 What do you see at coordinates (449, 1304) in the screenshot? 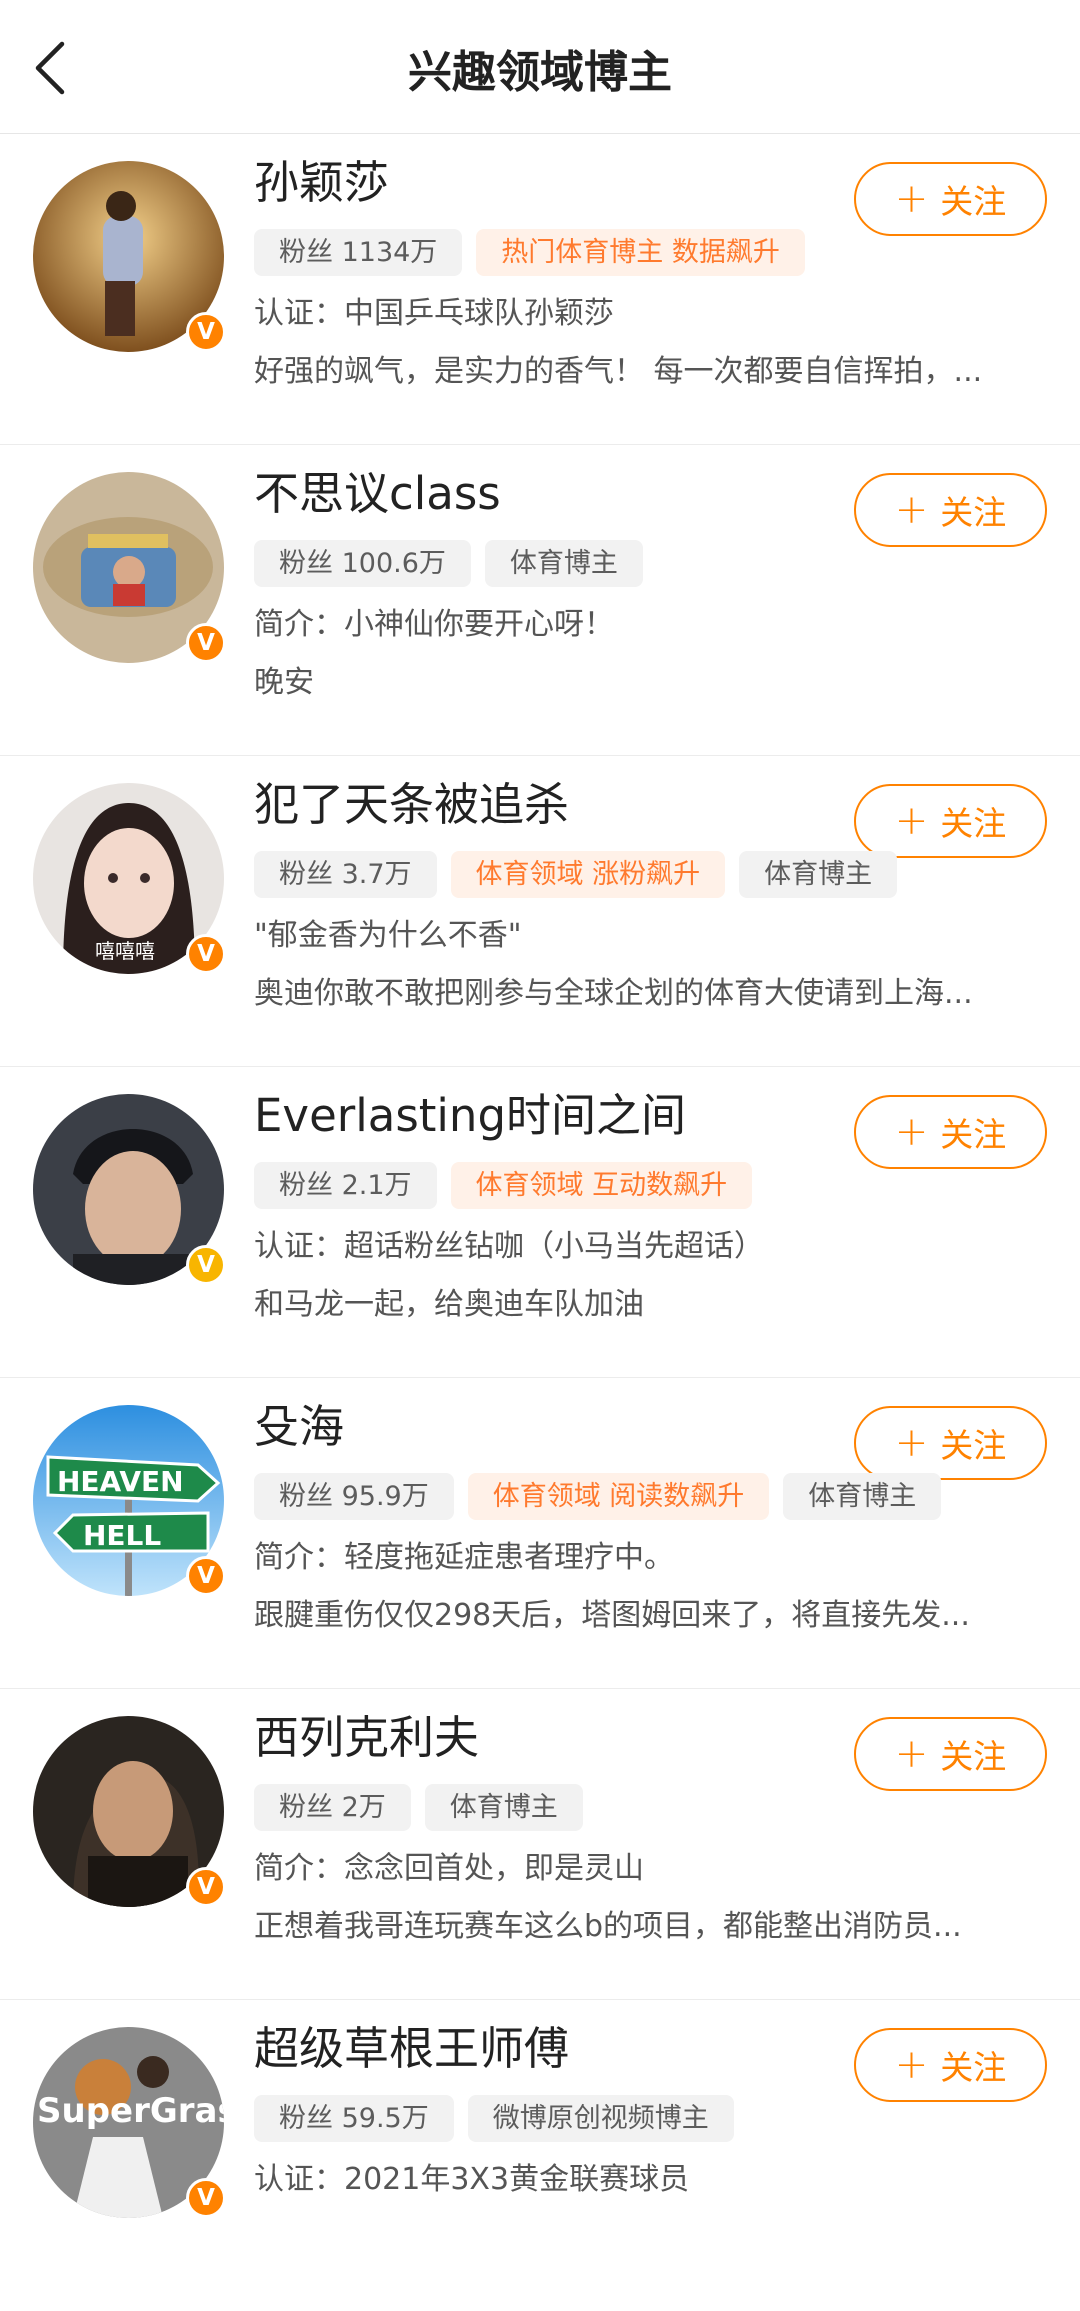
I see `latest-post-text: 和马龙一起，给奥迪车队加油` at bounding box center [449, 1304].